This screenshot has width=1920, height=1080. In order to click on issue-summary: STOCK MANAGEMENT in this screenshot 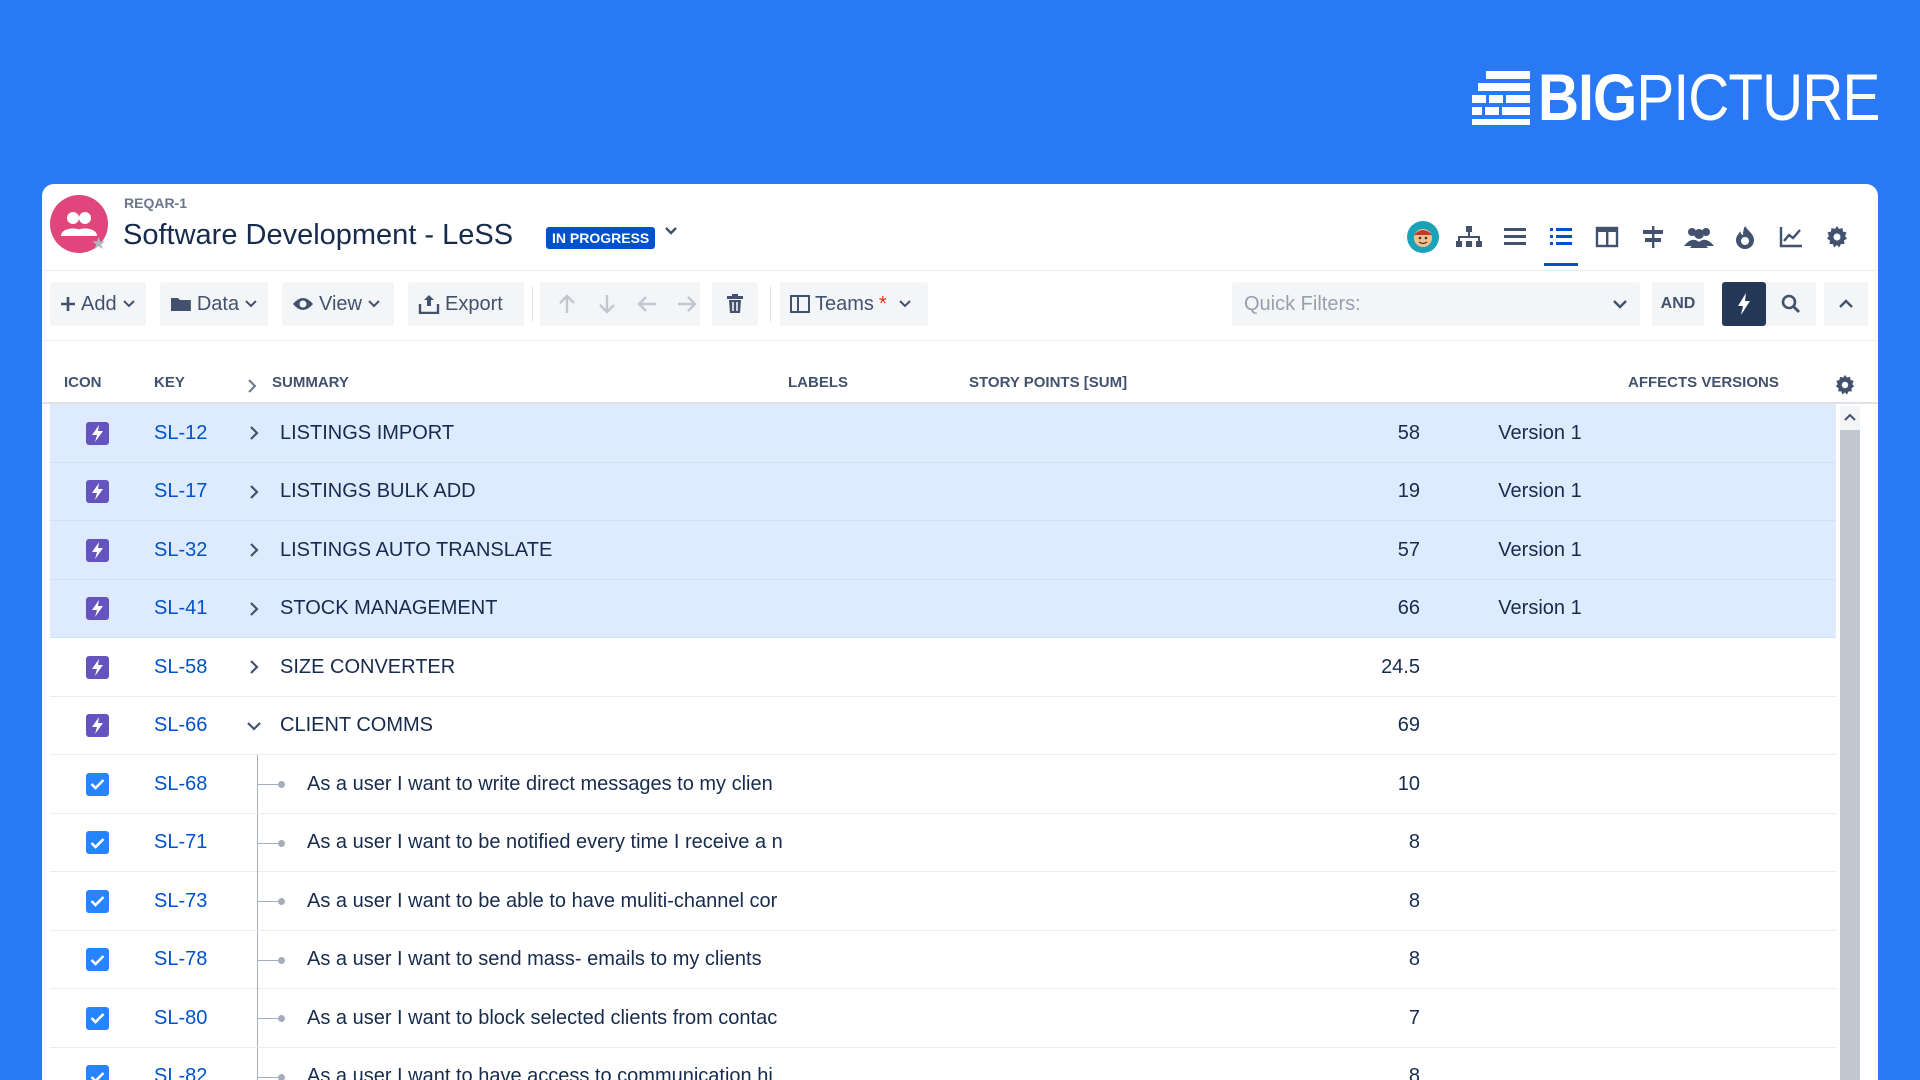, I will do `click(553, 609)`.